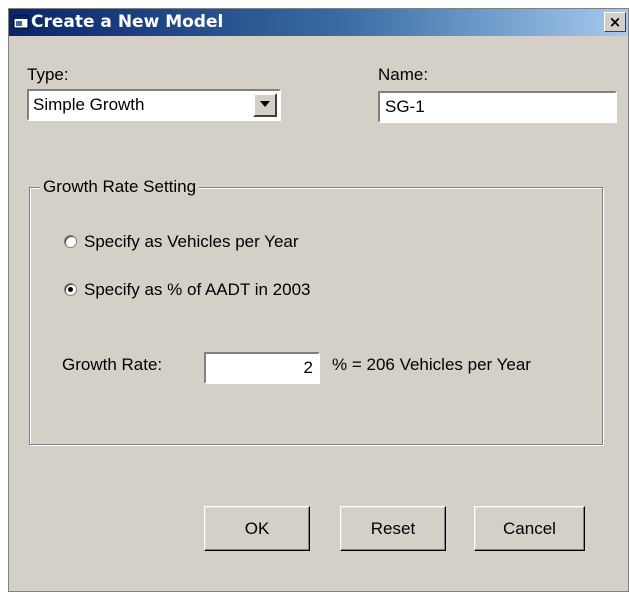  Describe the element at coordinates (262, 368) in the screenshot. I see `growth-rate-input` at that location.